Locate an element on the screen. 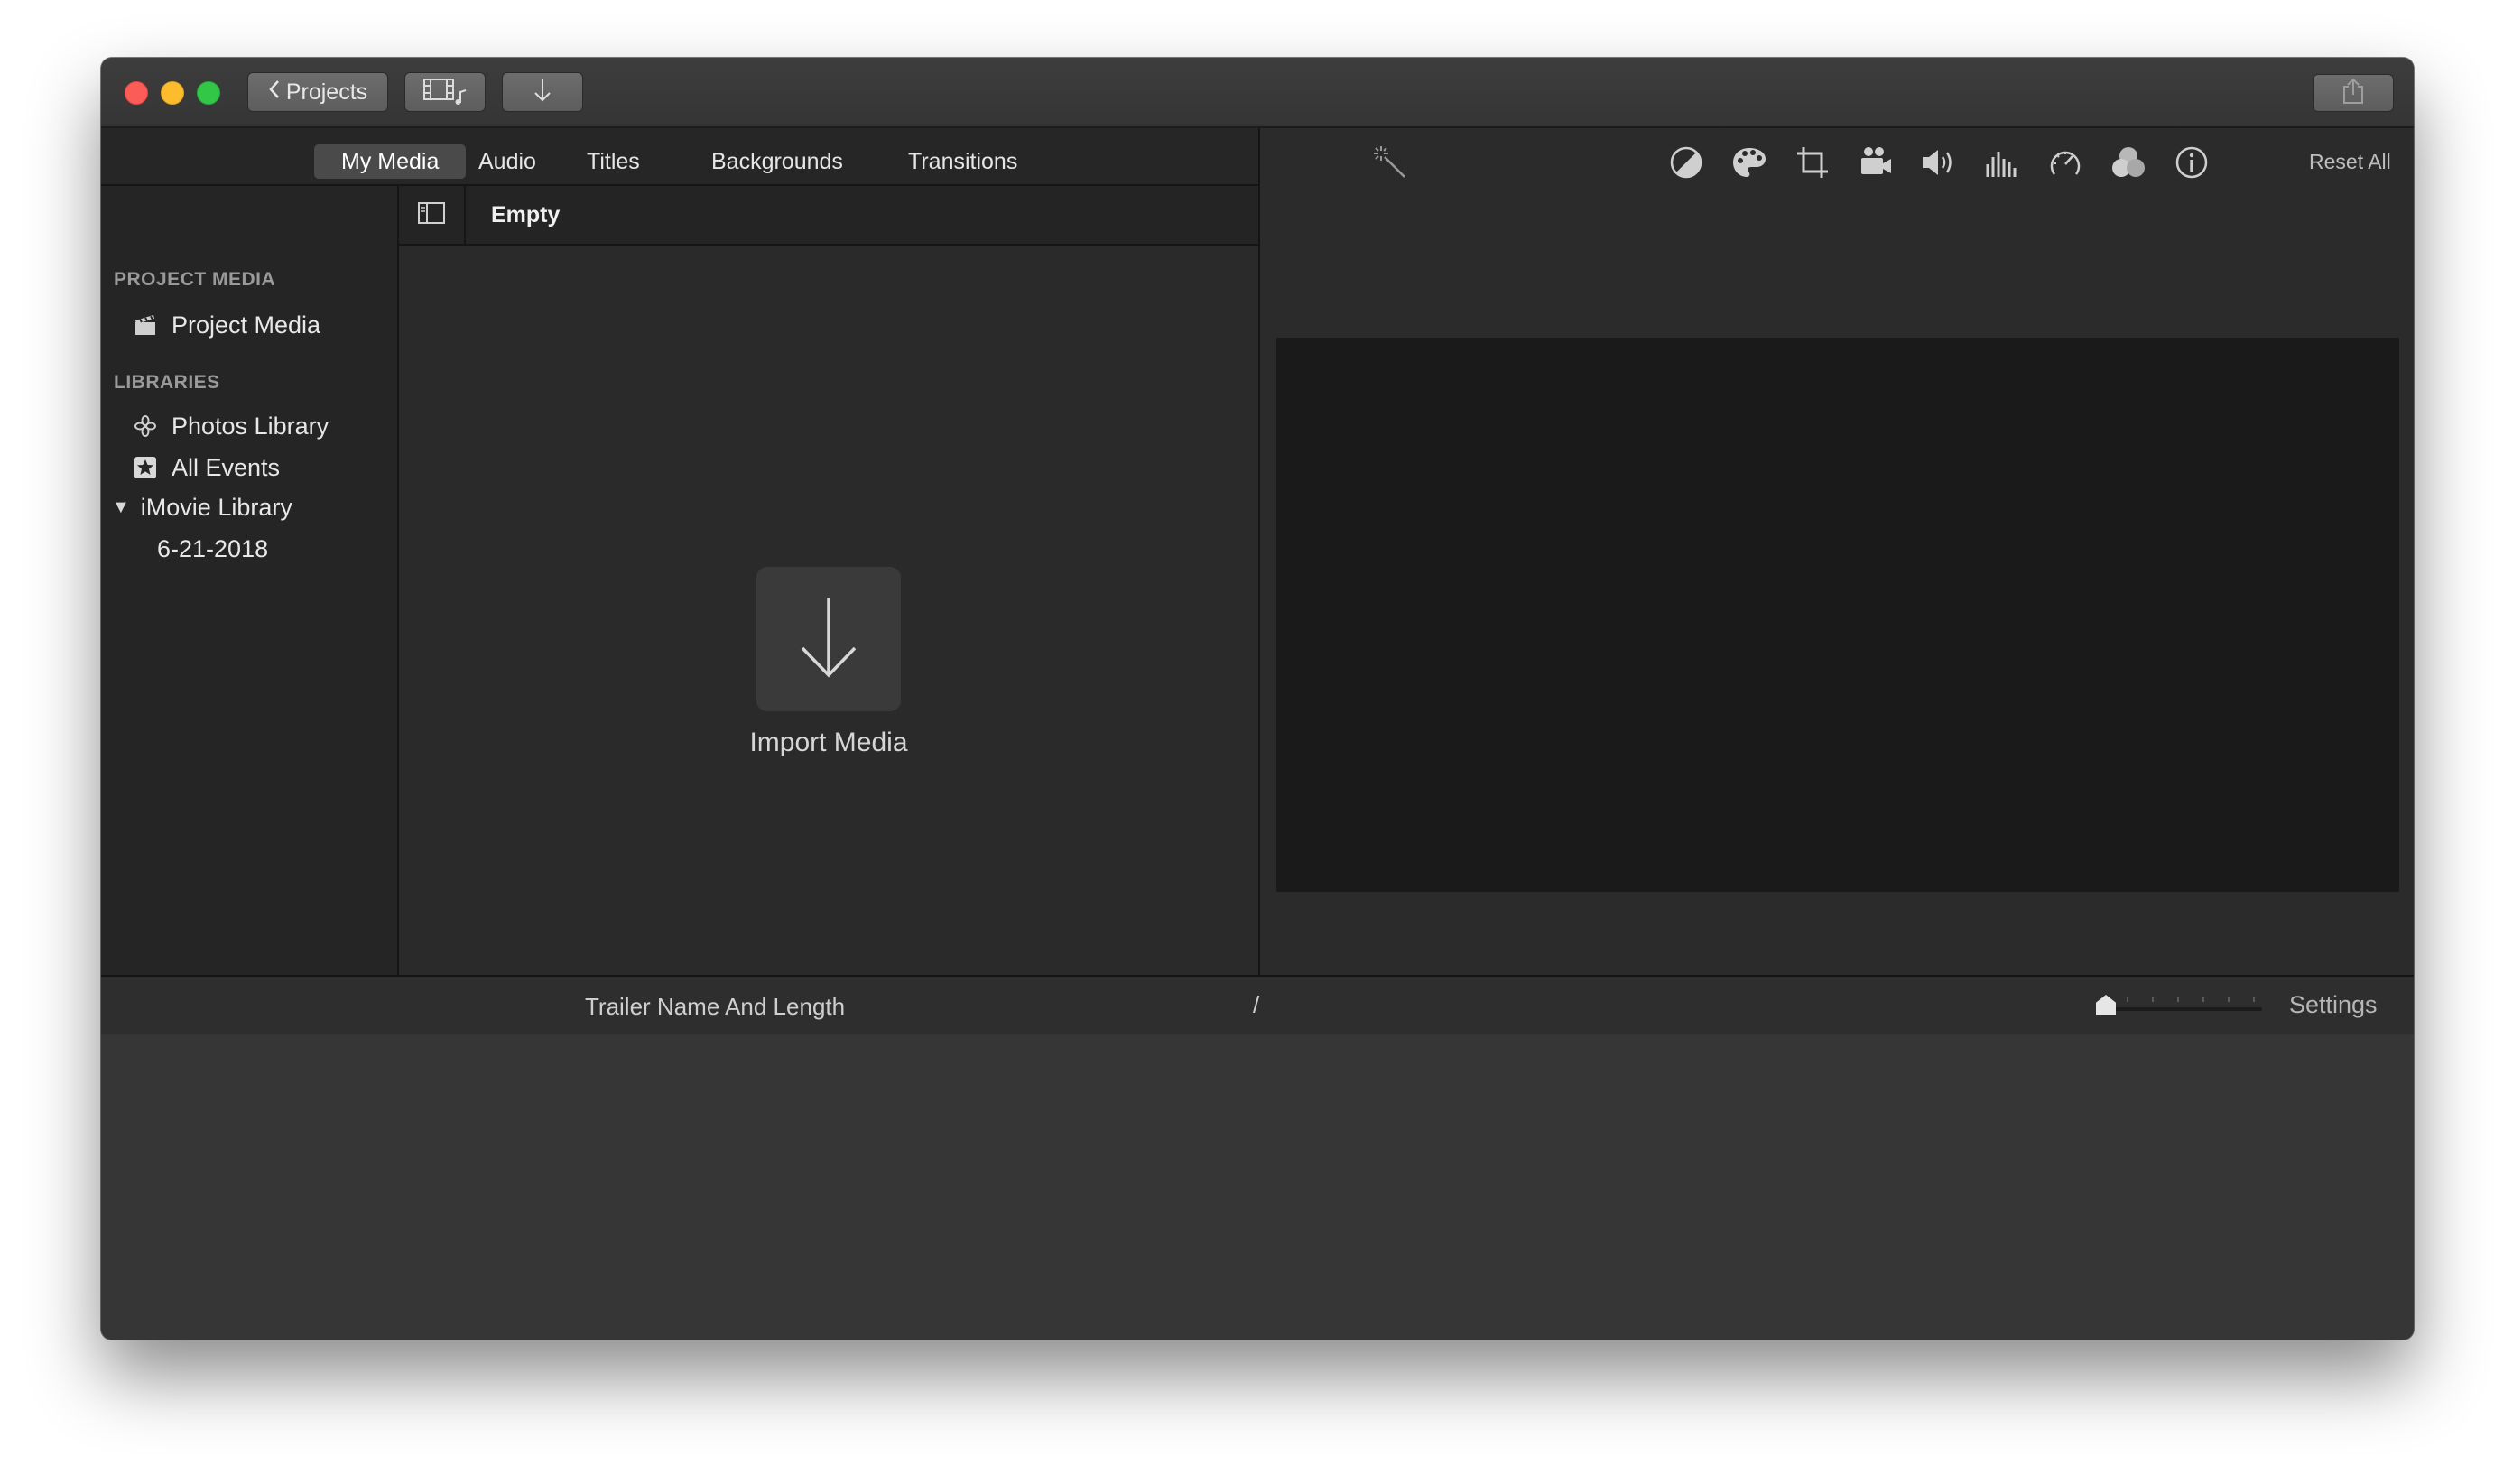 Image resolution: width=2513 pixels, height=1484 pixels. sidebar-item-photos-library: Photos Library is located at coordinates (232, 426).